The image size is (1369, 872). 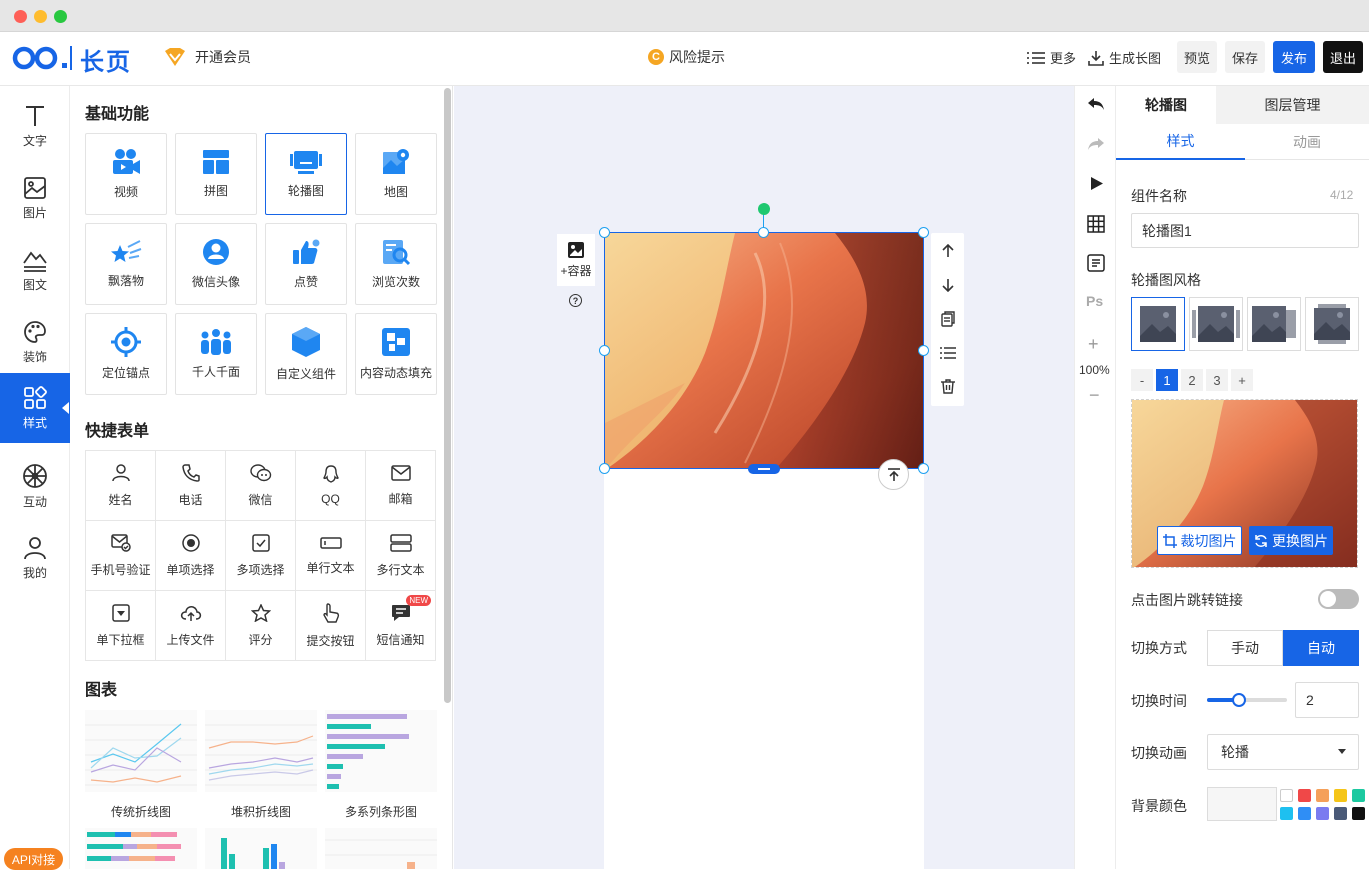 I want to click on chart-thumb-stacked-bar, so click(x=141, y=848).